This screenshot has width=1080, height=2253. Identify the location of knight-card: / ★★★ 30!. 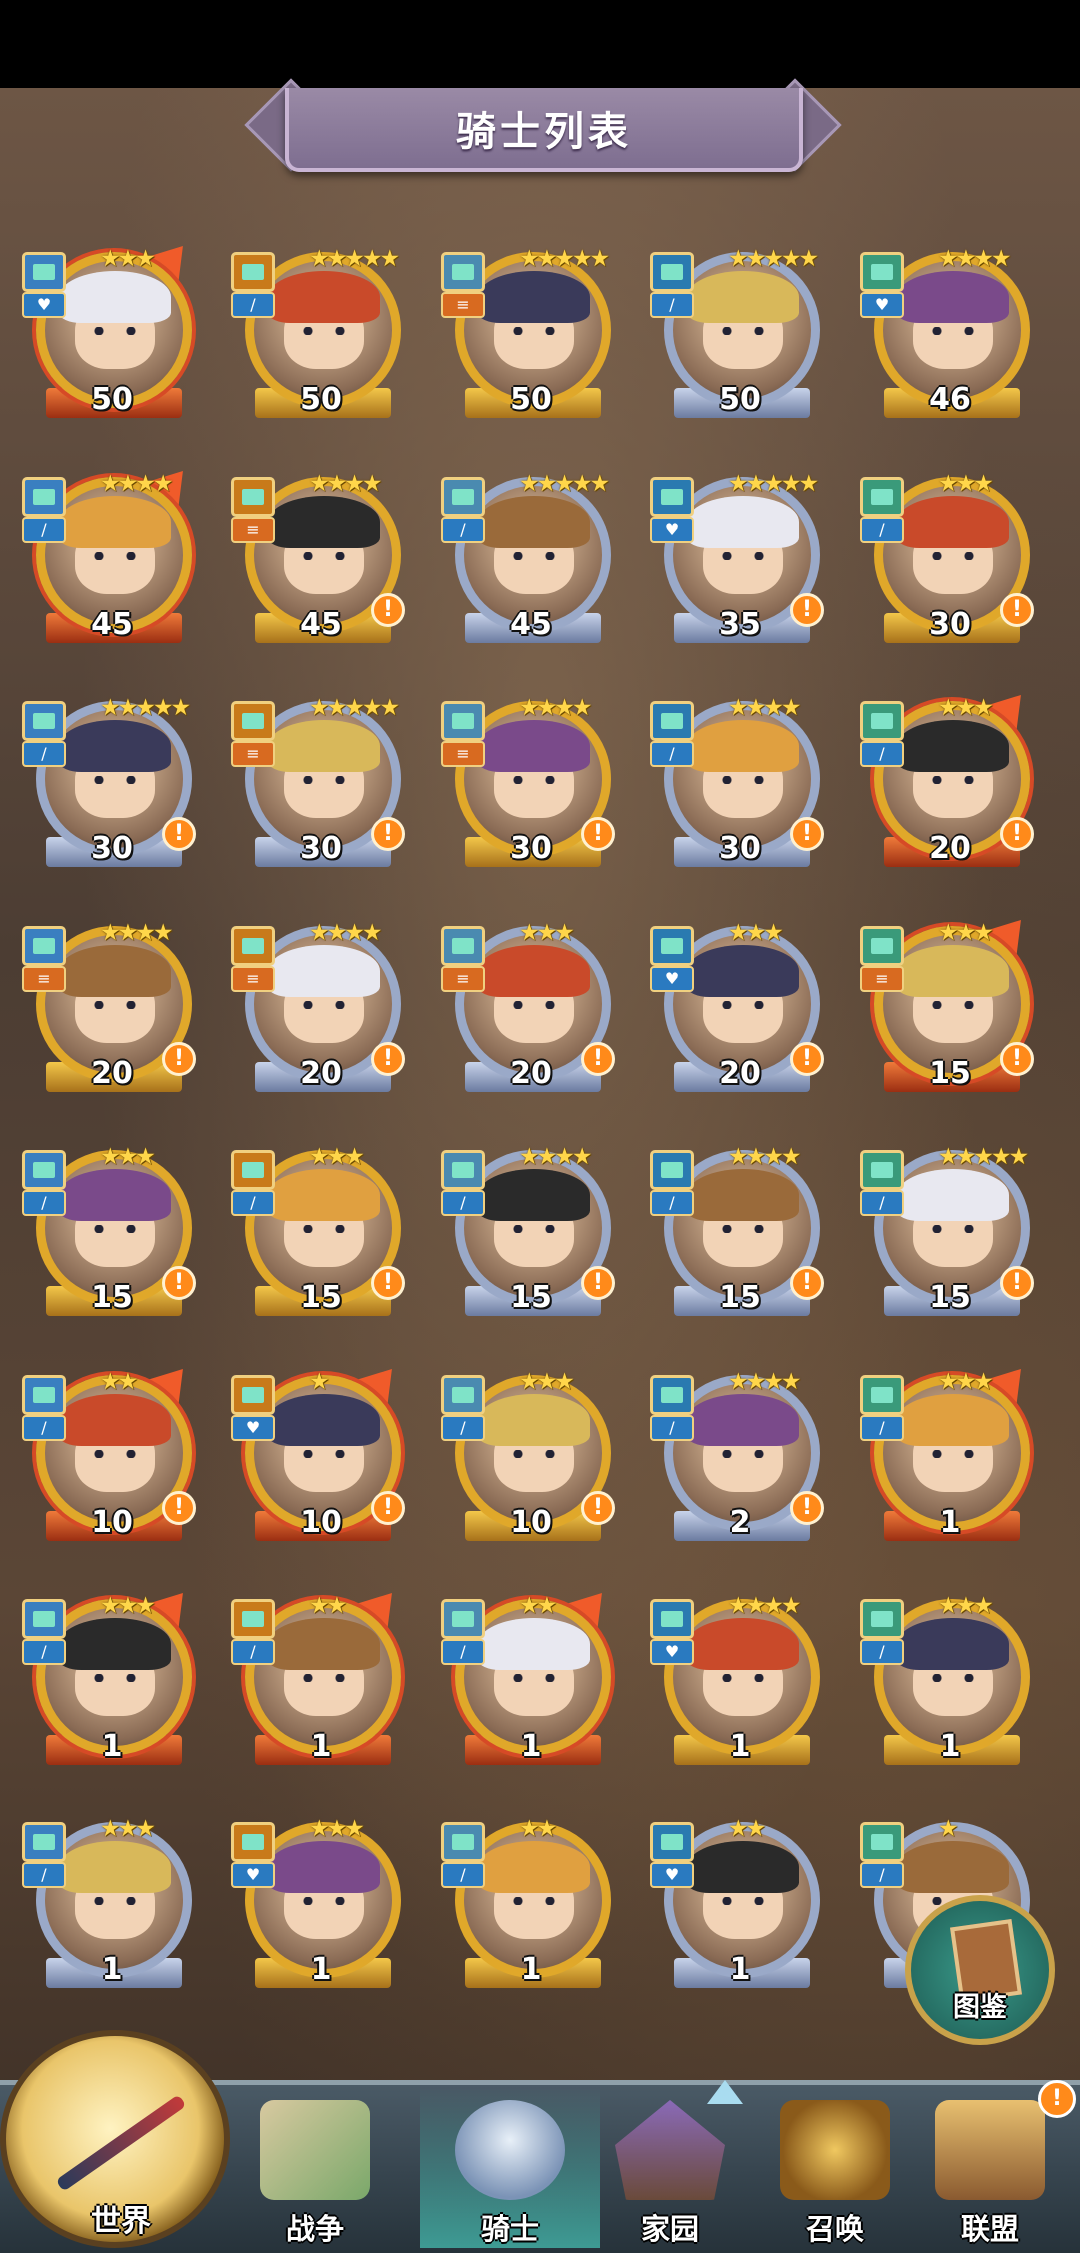
(950, 562).